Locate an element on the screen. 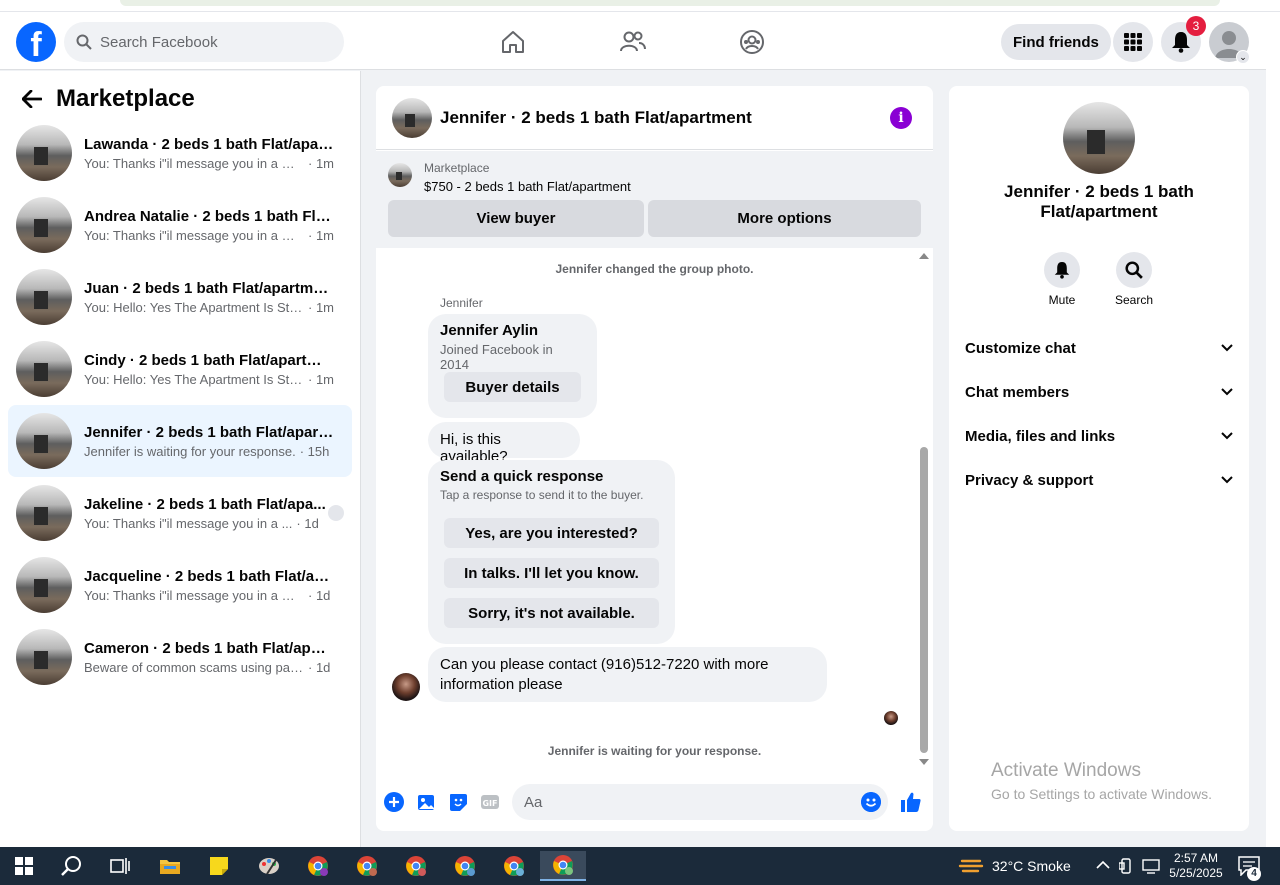 This screenshot has width=1280, height=885. find-friends-button: Find friends is located at coordinates (1056, 42).